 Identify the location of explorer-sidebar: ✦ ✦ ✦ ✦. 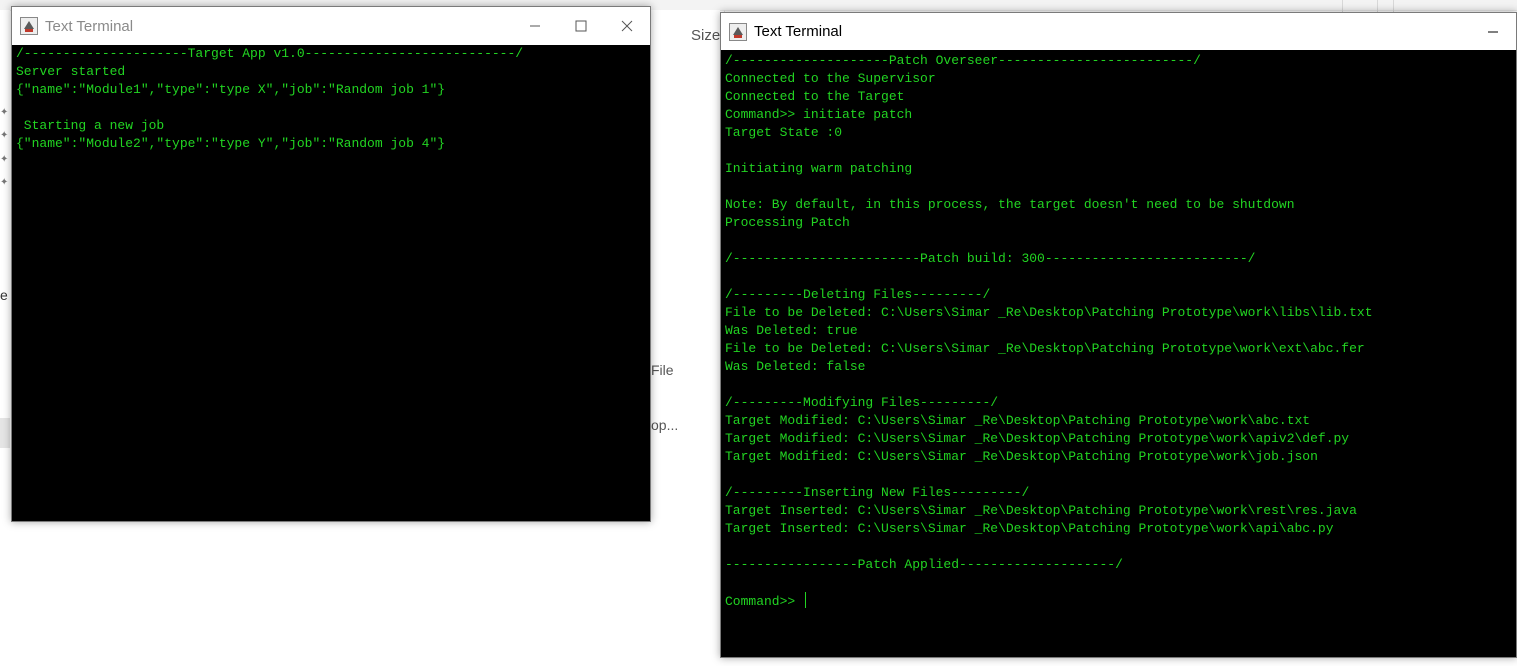
(5, 338).